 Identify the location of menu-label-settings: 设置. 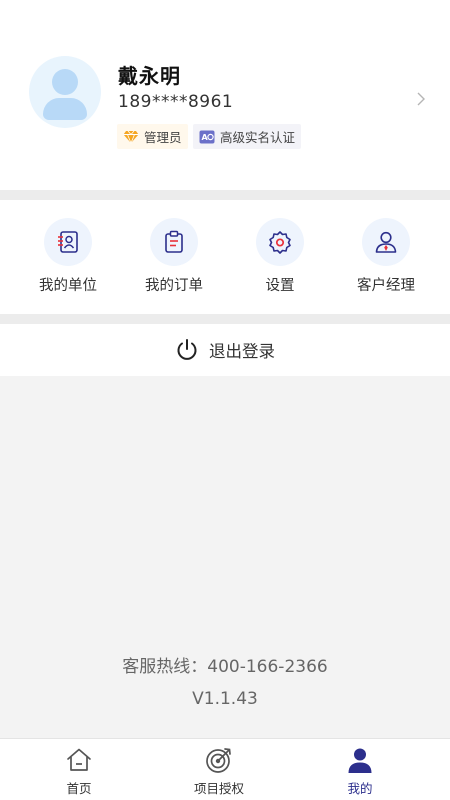
(280, 286).